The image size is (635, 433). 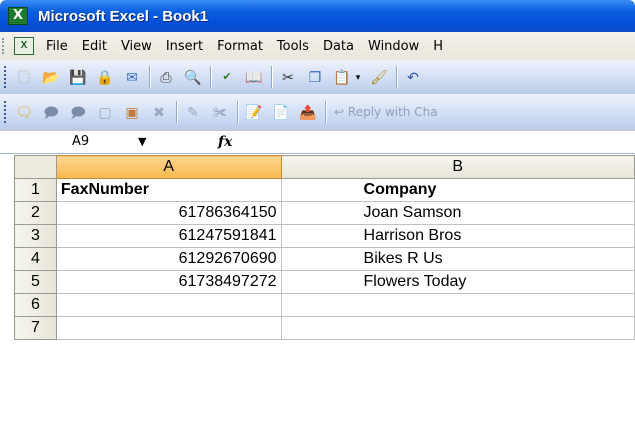 What do you see at coordinates (51, 77) in the screenshot?
I see `open-folder-icon: 📂` at bounding box center [51, 77].